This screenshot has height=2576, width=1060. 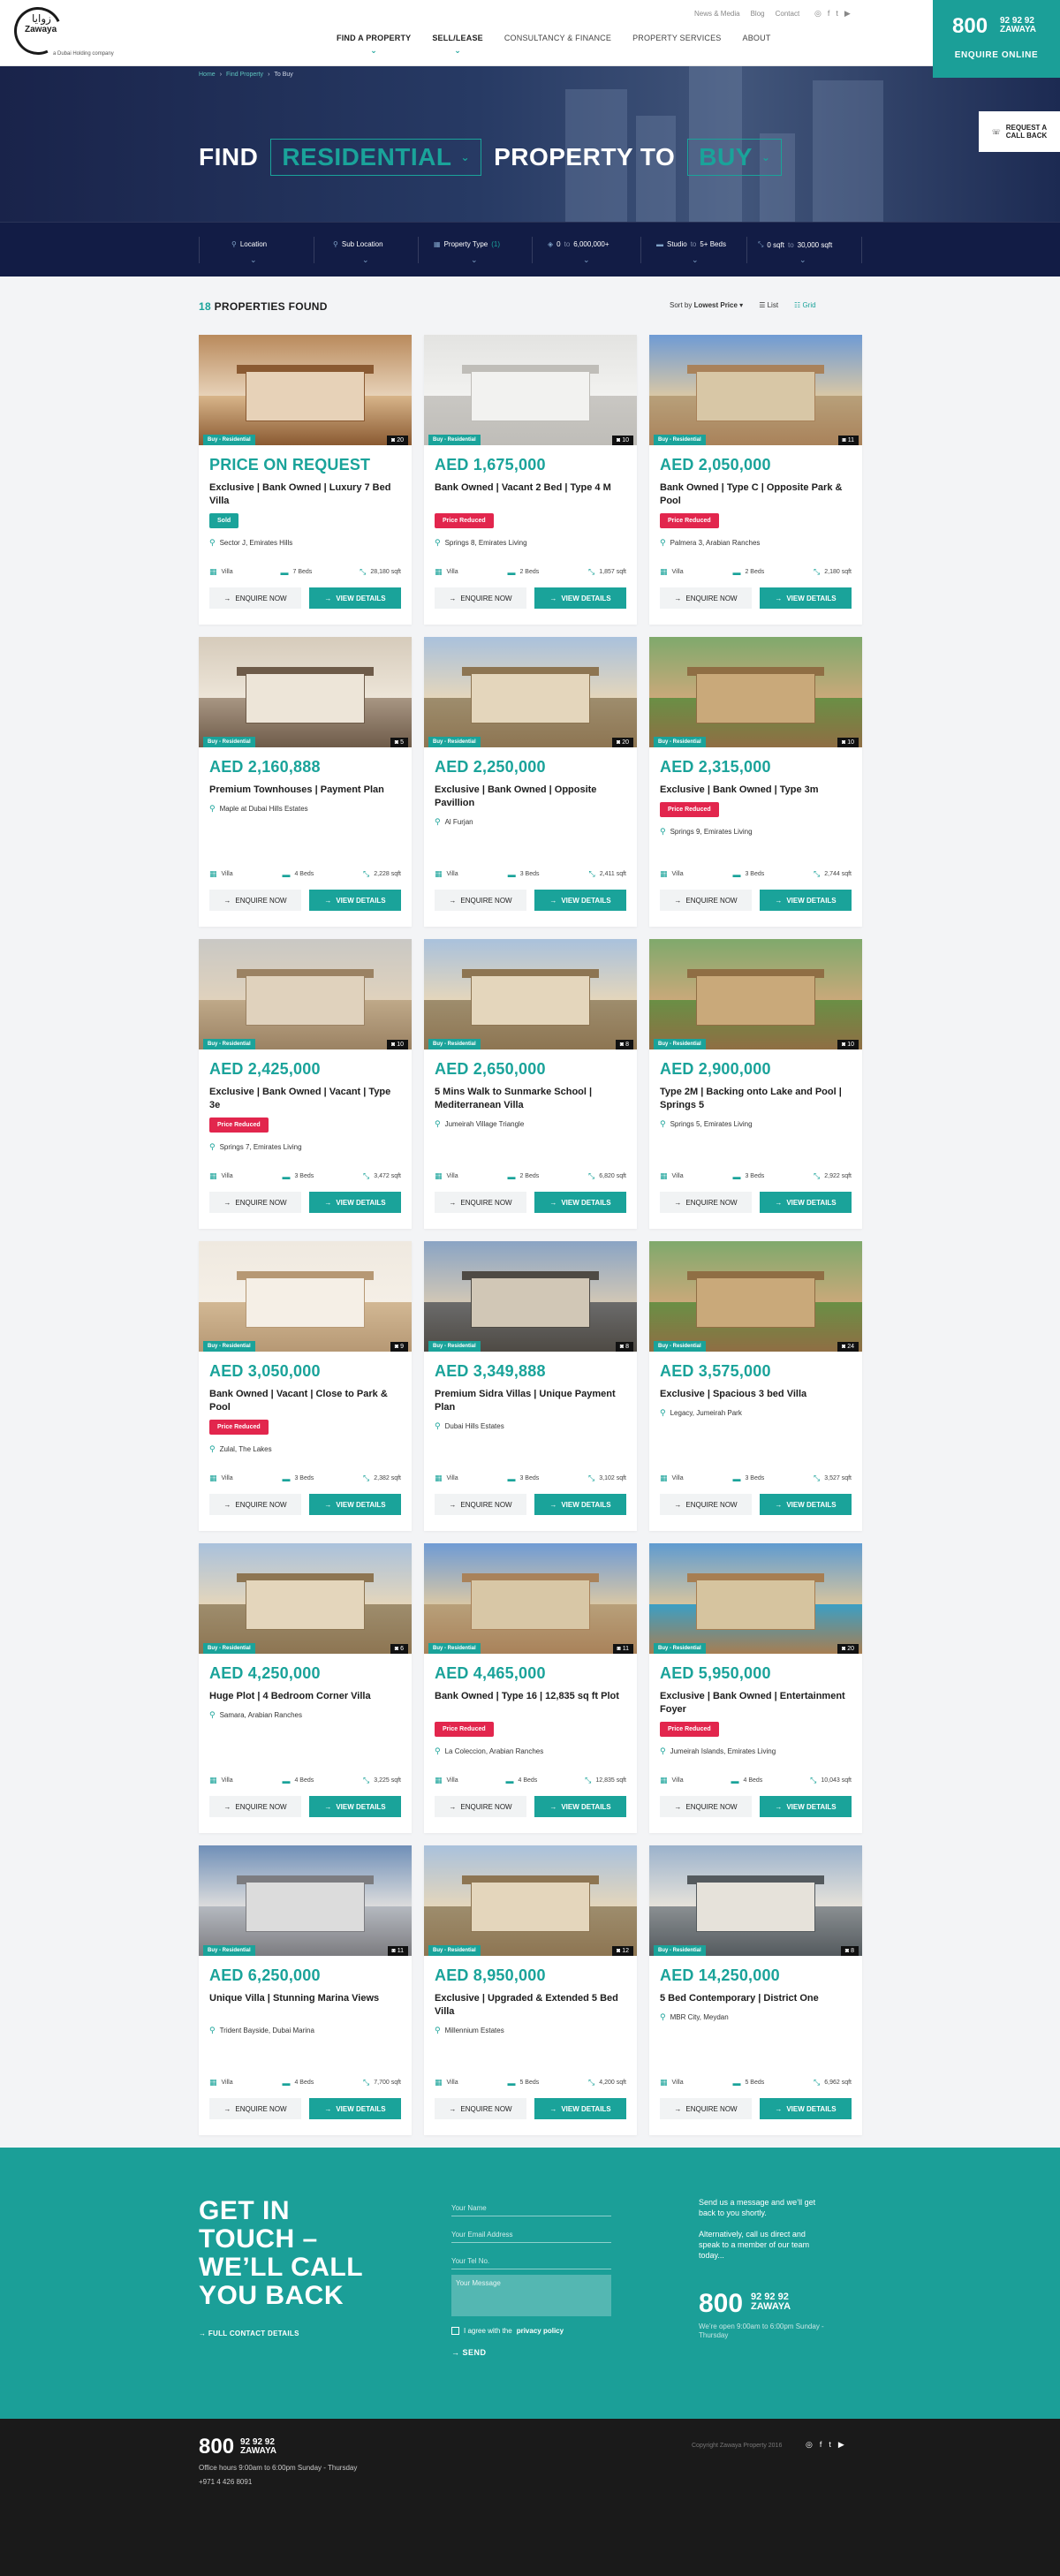 I want to click on privacy-consent: I agree with the privacy policy, so click(x=507, y=2331).